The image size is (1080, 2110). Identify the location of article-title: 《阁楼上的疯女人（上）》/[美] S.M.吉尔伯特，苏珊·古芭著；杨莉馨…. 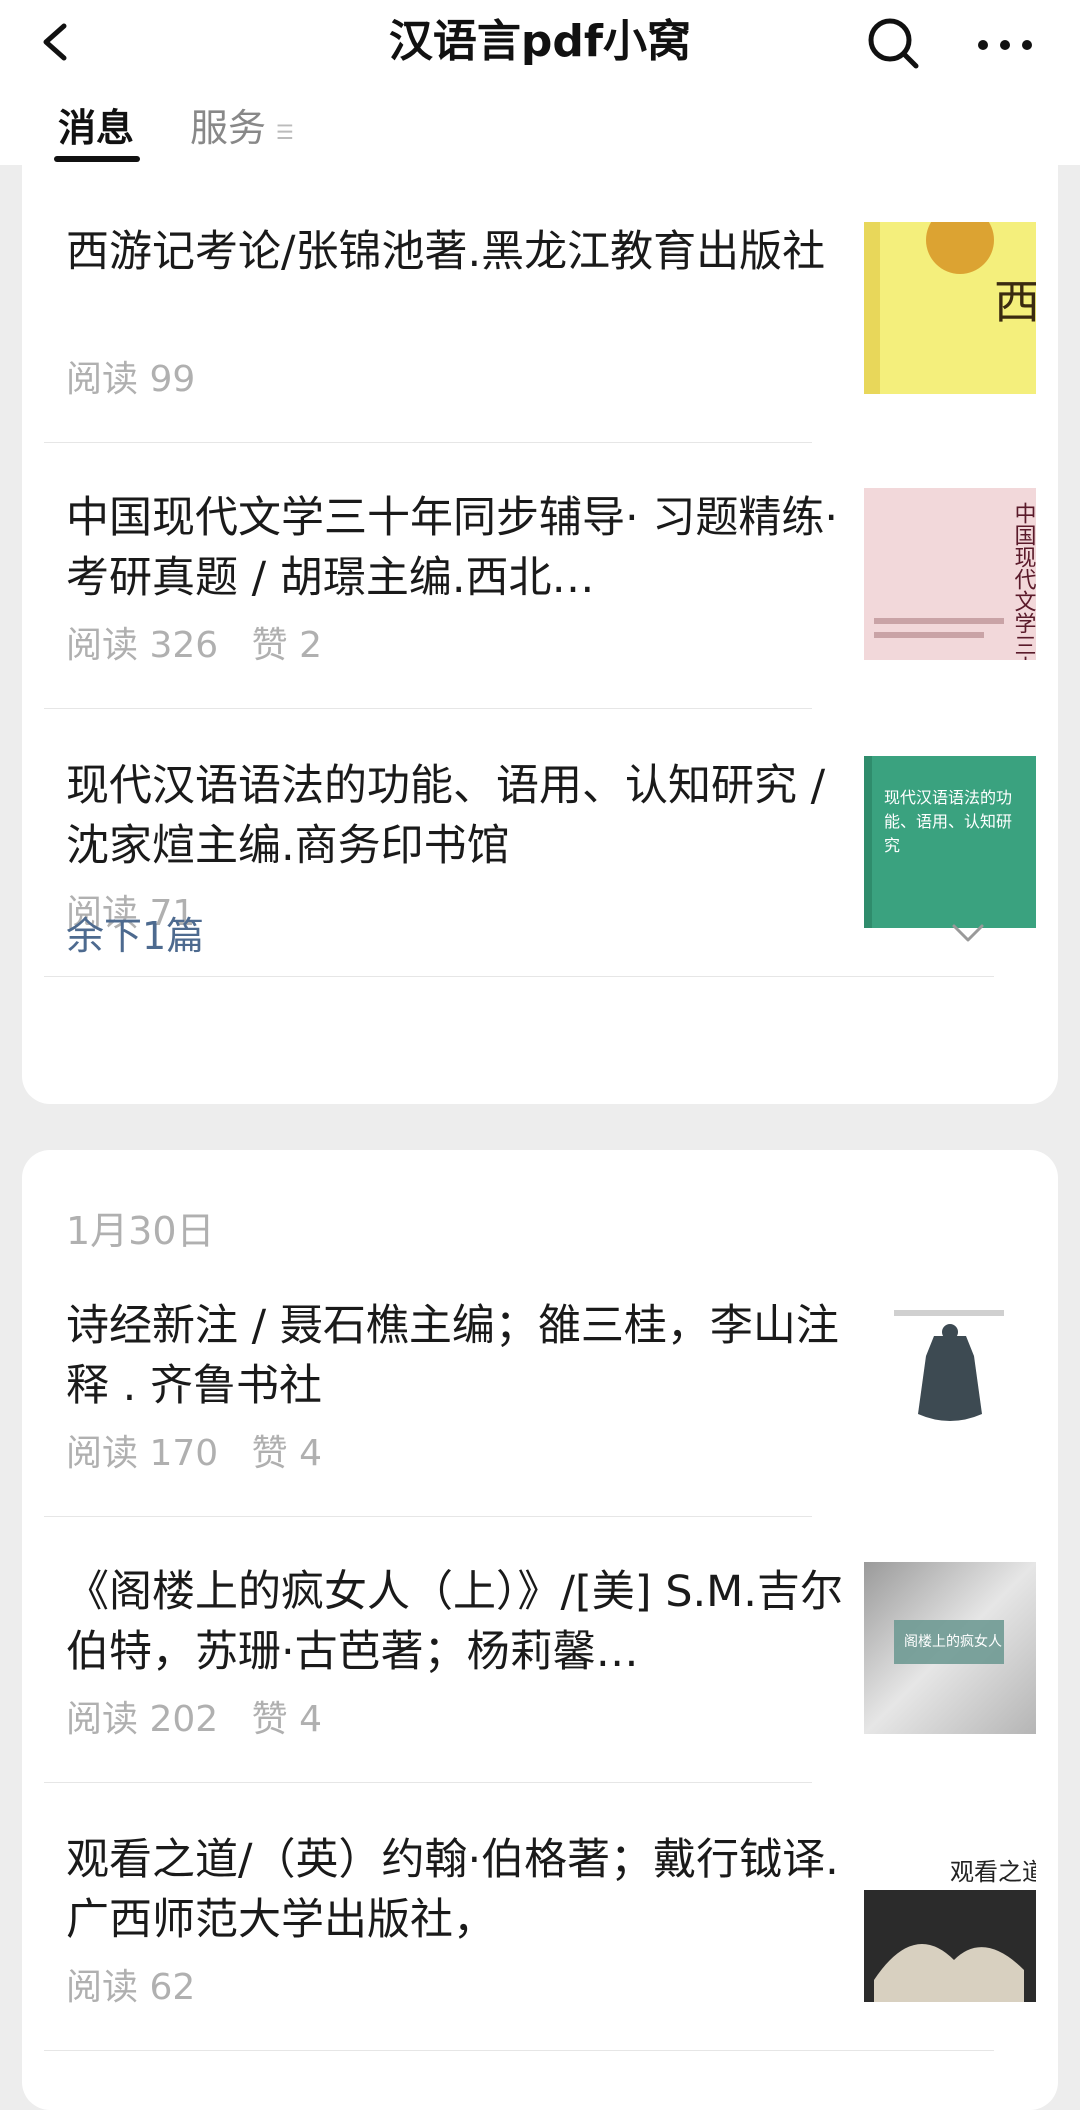
(454, 1622).